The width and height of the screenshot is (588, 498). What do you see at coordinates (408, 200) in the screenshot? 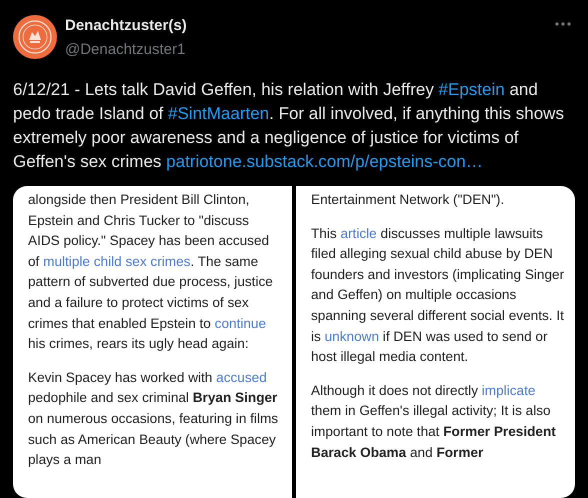
I see `article-paragraph: Entertainment Network ("DEN").` at bounding box center [408, 200].